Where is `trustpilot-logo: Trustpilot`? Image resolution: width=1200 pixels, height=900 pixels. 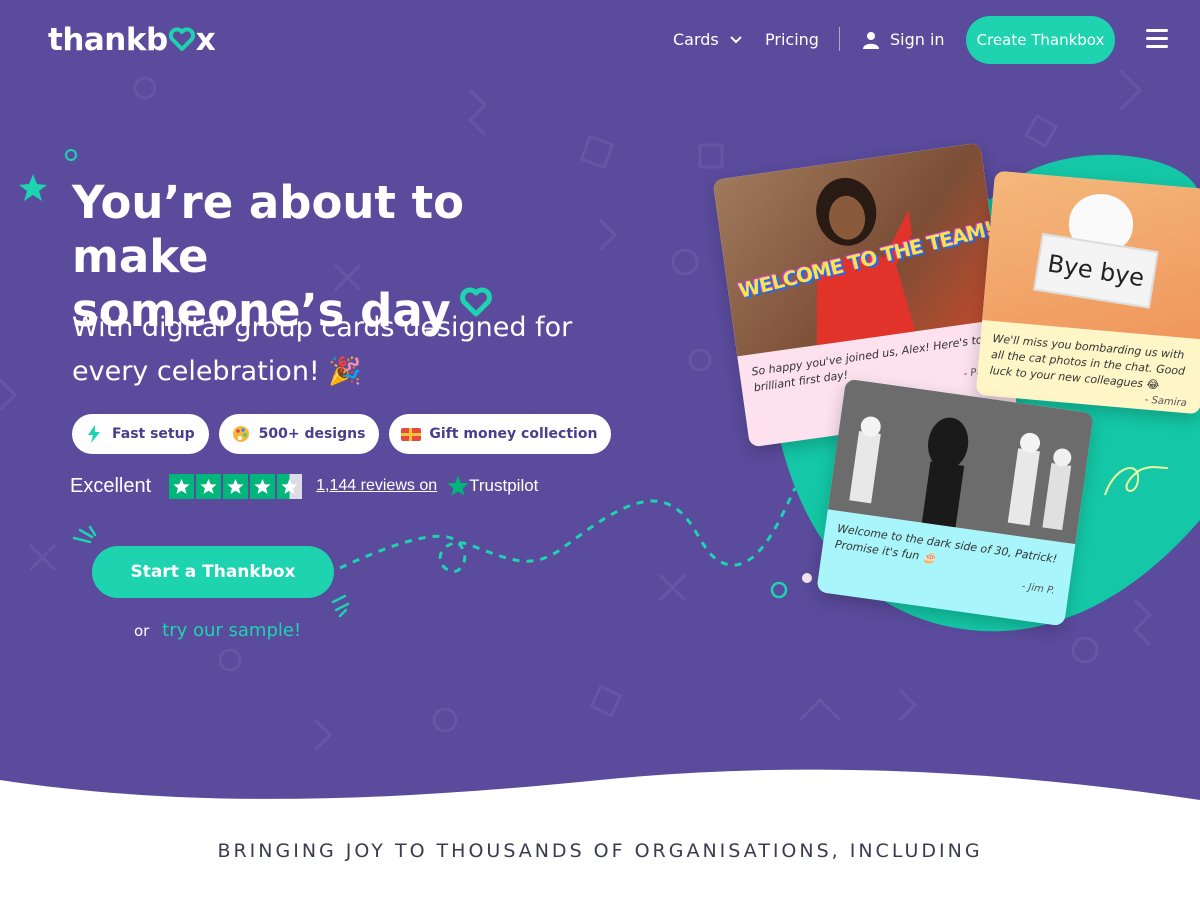 trustpilot-logo: Trustpilot is located at coordinates (492, 486).